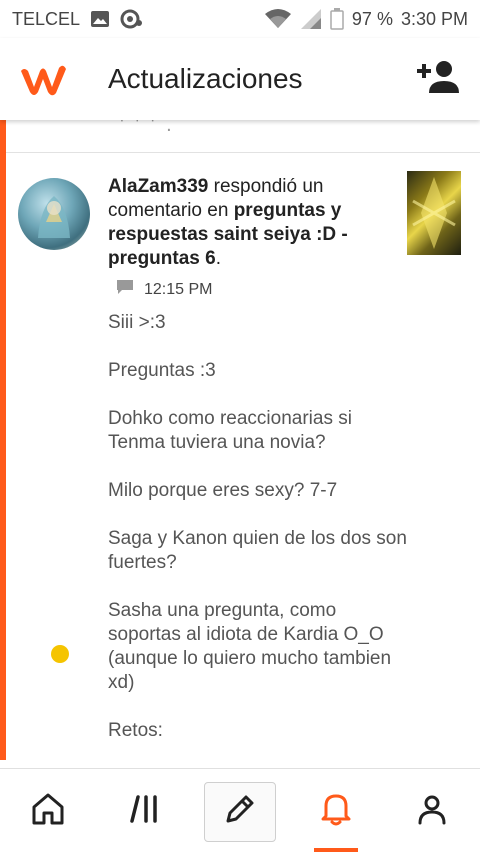  What do you see at coordinates (43, 79) in the screenshot?
I see `wattpad-logo-icon` at bounding box center [43, 79].